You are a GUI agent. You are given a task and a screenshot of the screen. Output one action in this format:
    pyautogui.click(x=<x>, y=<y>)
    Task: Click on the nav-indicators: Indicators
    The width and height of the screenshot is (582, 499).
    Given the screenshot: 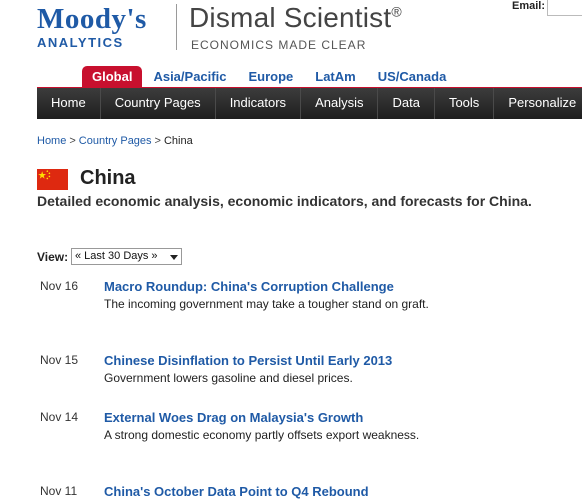 What is the action you would take?
    pyautogui.click(x=259, y=103)
    